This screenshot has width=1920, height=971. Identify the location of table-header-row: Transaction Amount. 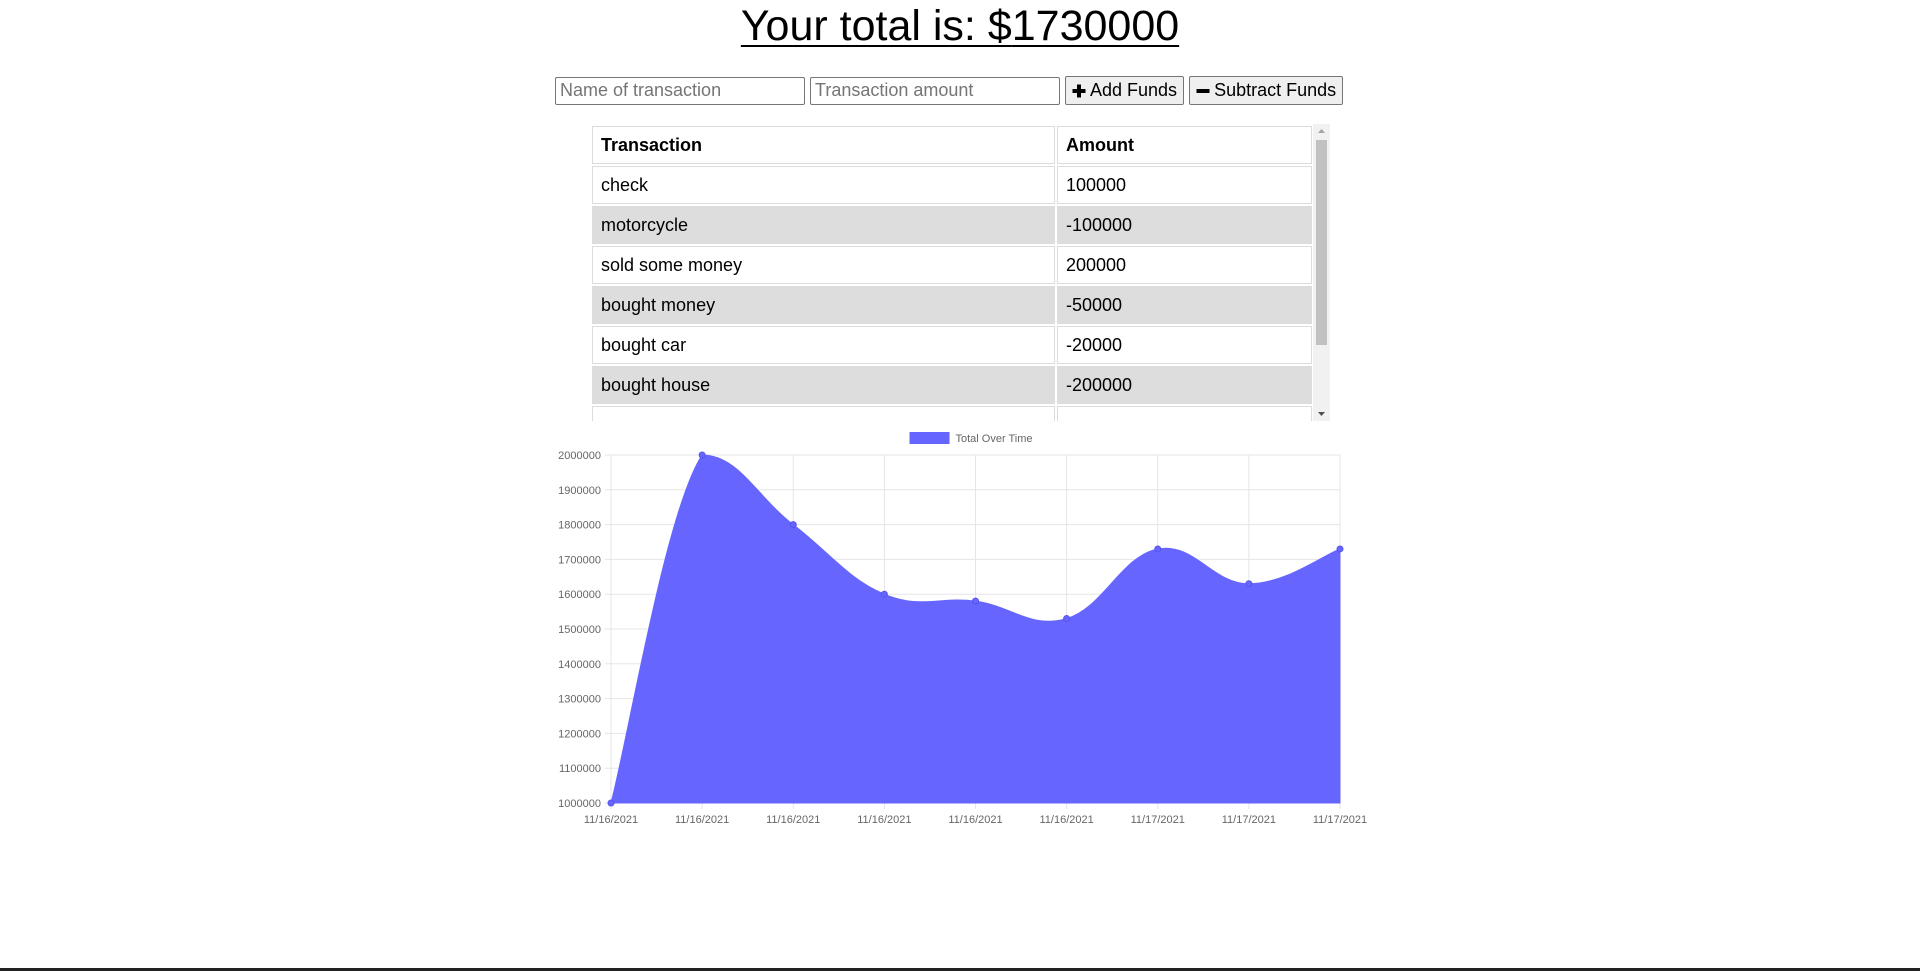
(952, 145).